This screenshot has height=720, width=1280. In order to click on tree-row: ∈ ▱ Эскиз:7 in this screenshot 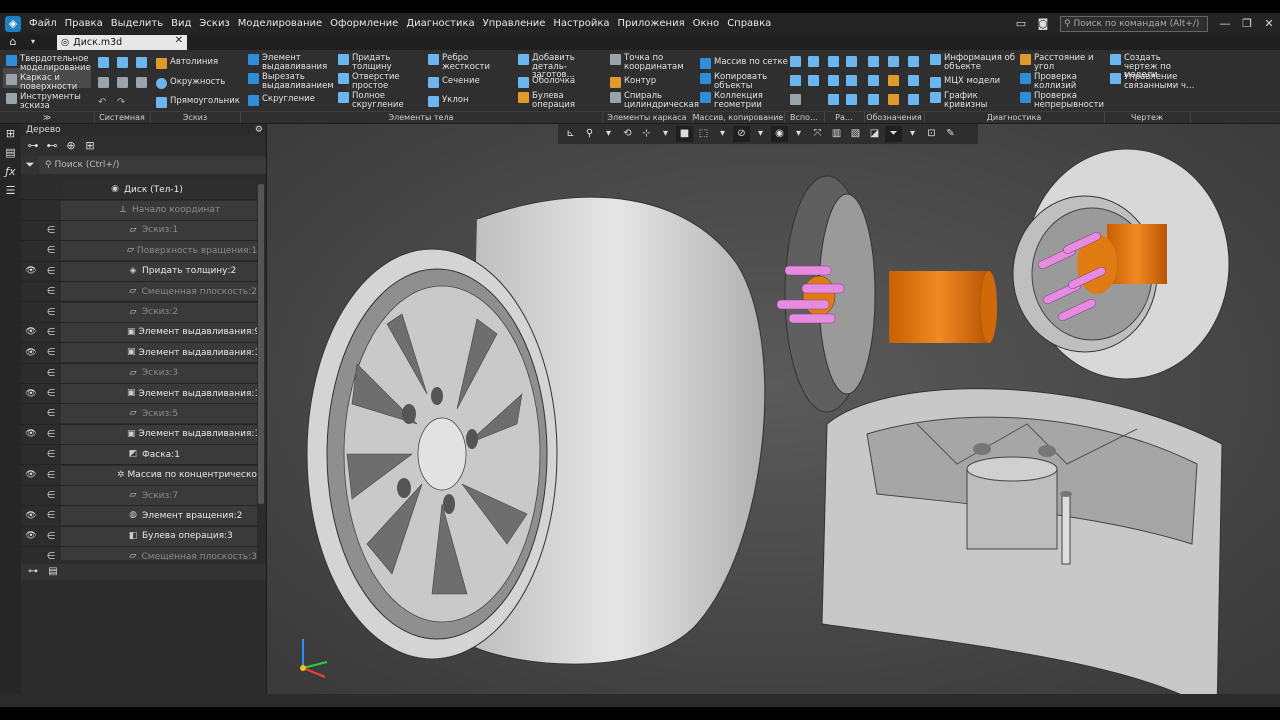, I will do `click(139, 496)`.